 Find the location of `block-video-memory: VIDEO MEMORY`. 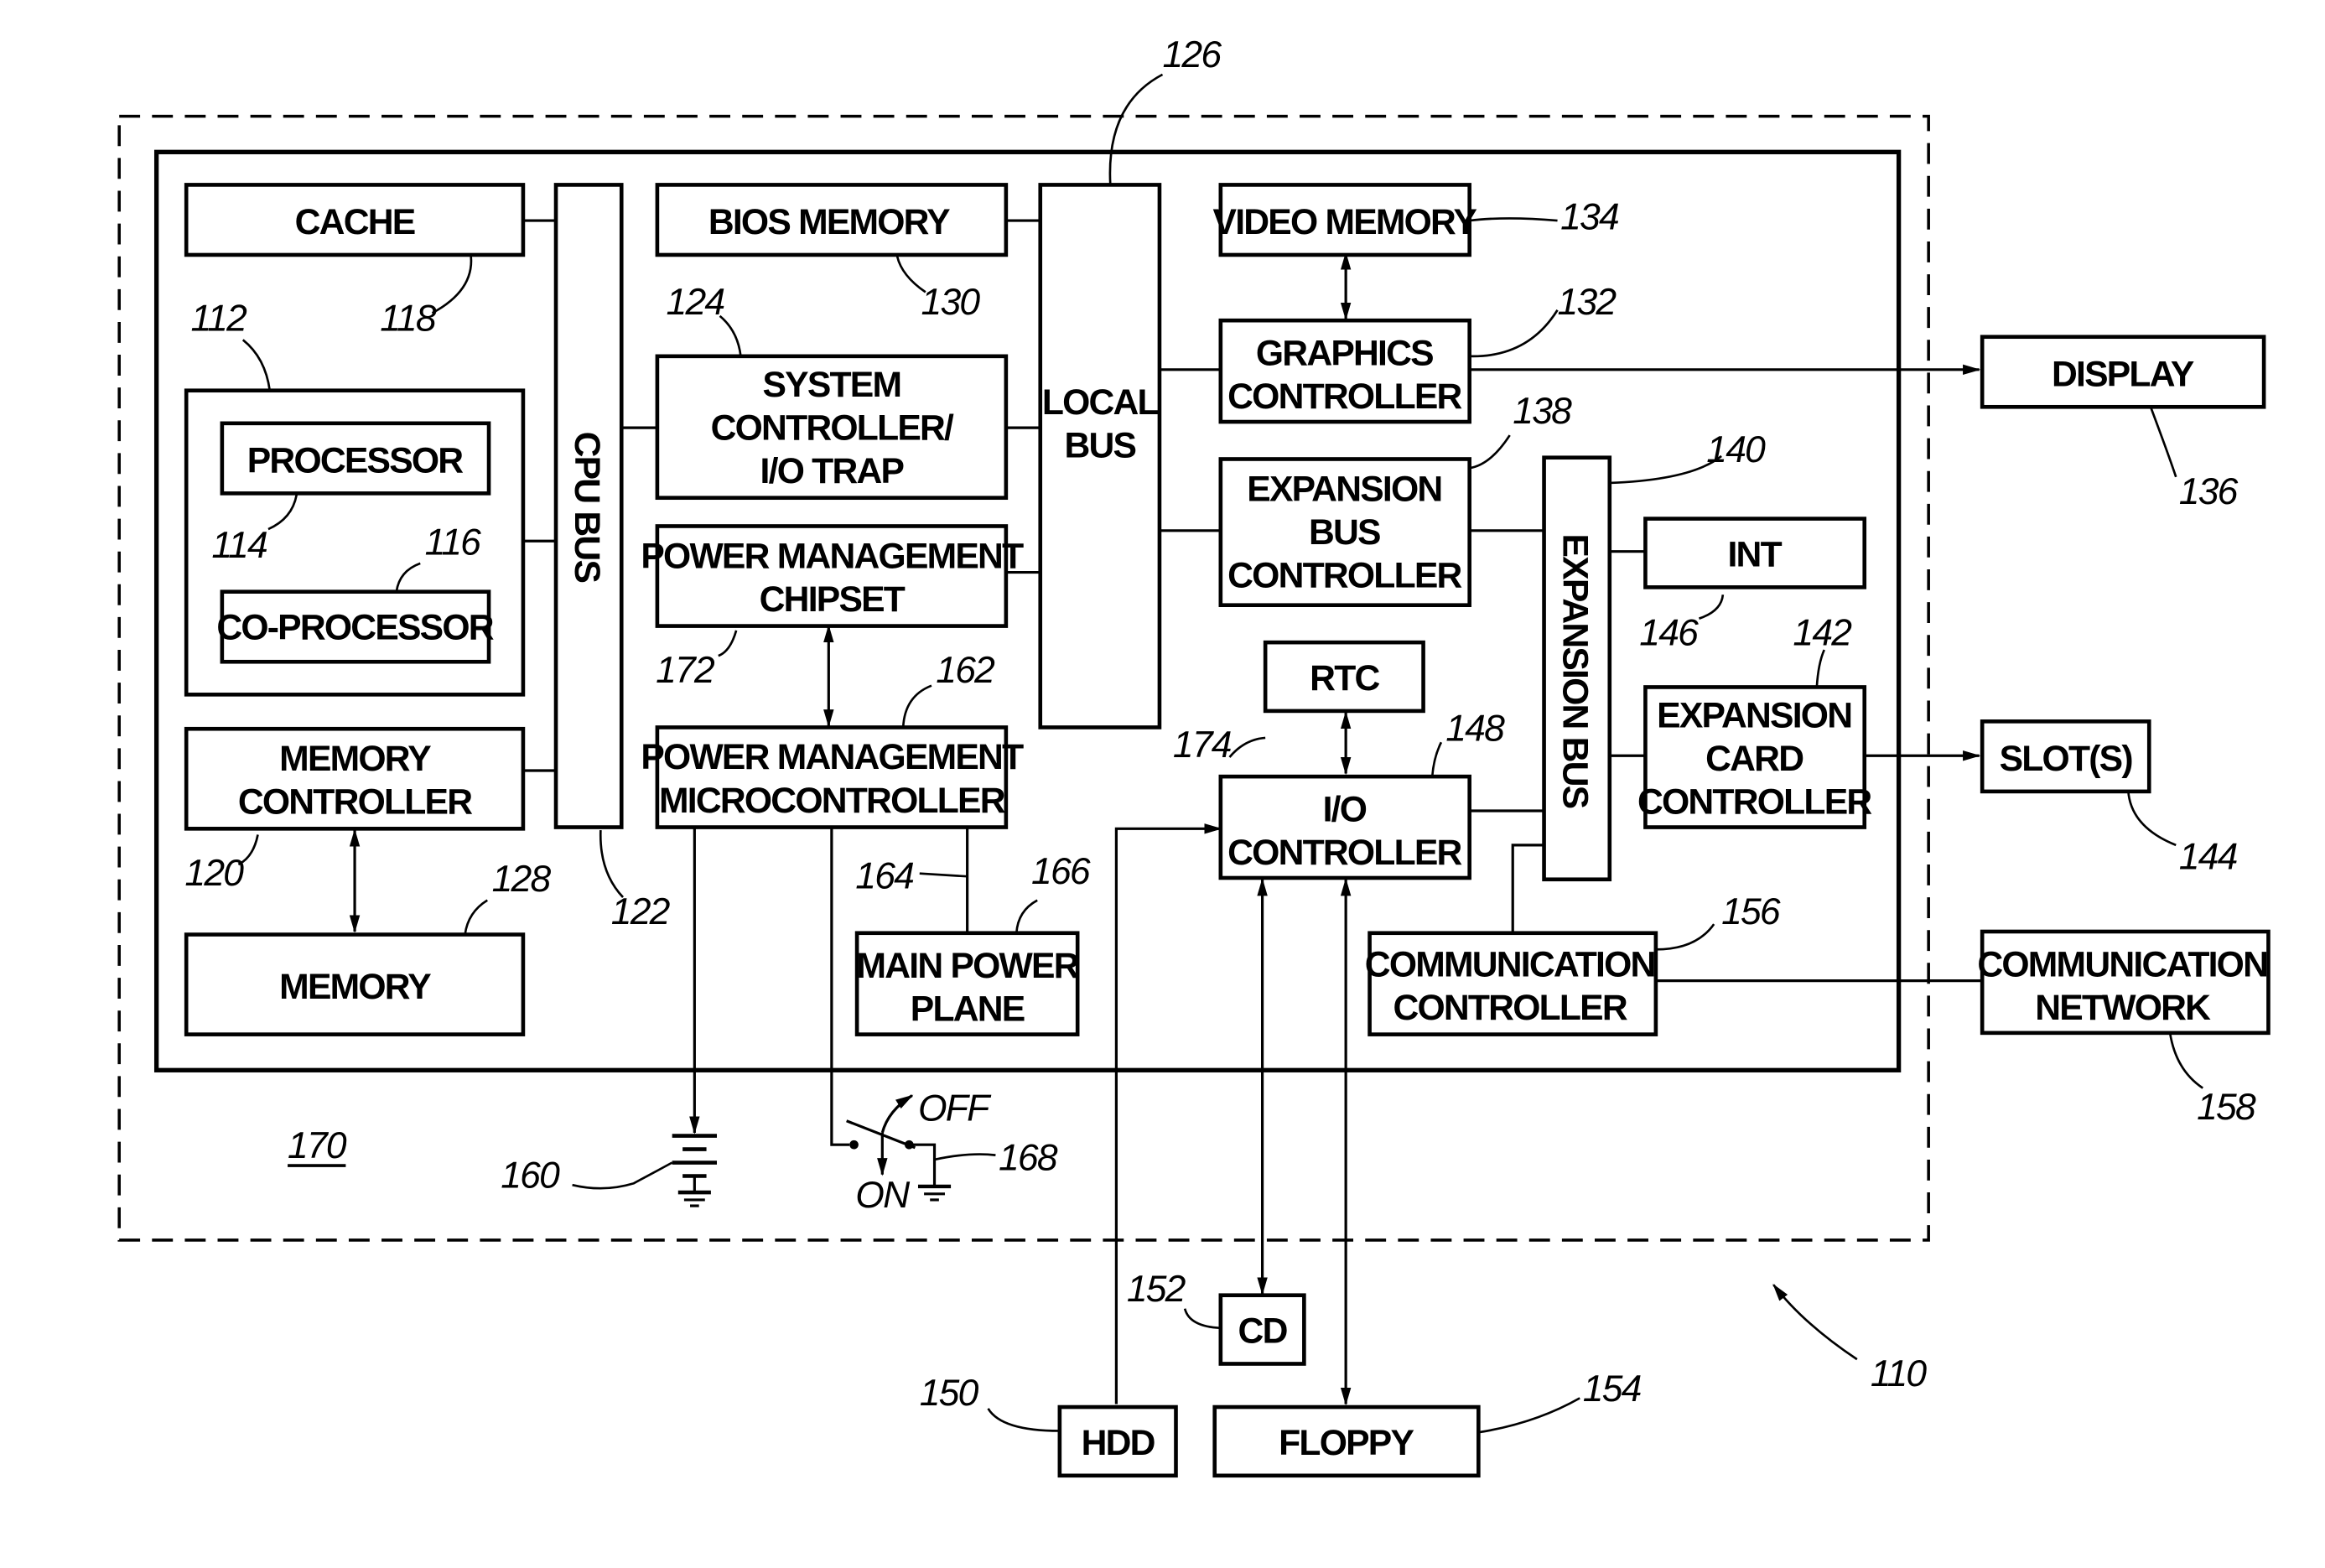

block-video-memory: VIDEO MEMORY is located at coordinates (1345, 220).